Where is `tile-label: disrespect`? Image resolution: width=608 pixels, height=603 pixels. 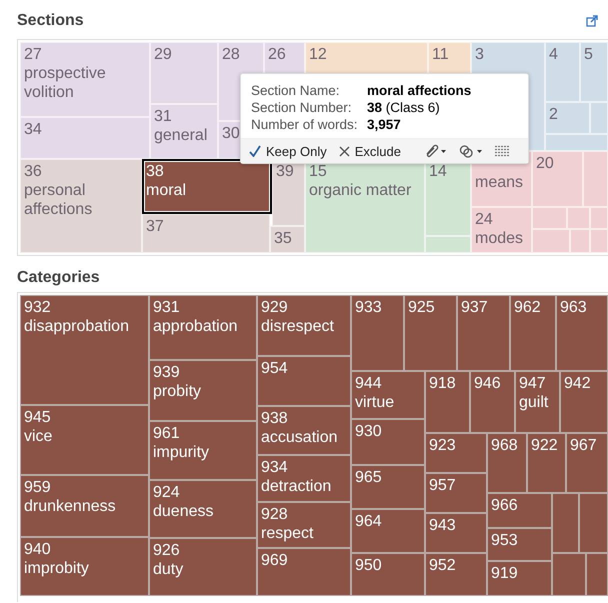 tile-label: disrespect is located at coordinates (298, 326).